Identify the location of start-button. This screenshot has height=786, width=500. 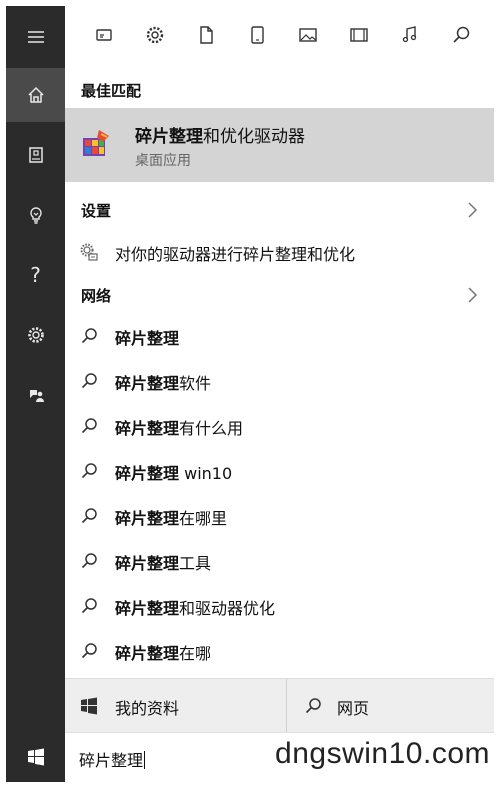
(35, 757).